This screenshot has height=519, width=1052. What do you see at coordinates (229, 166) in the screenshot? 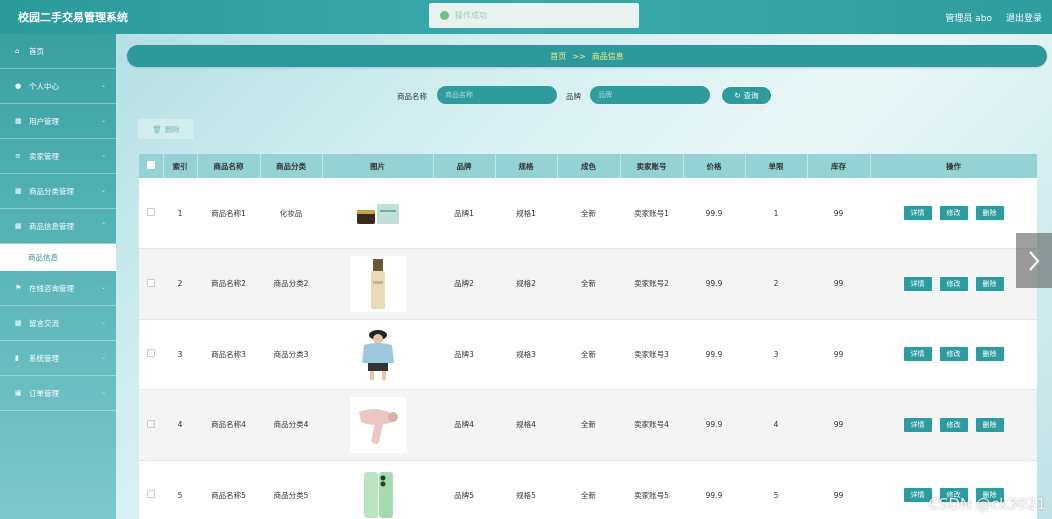
I see `header-name: 商品名称` at bounding box center [229, 166].